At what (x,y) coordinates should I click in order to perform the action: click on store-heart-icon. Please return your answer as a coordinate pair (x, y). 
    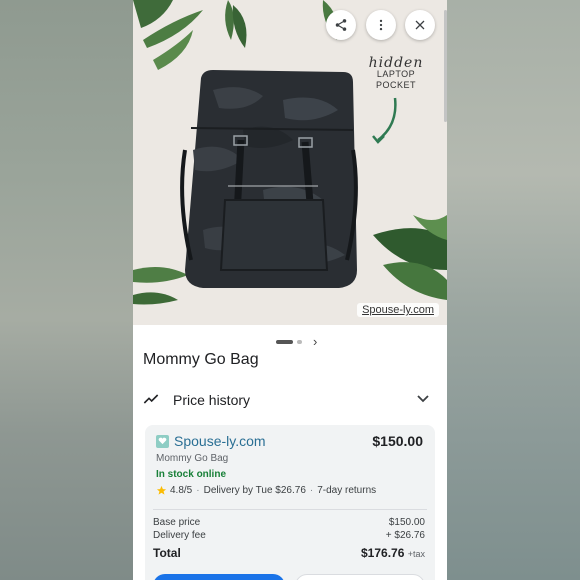
    Looking at the image, I should click on (162, 441).